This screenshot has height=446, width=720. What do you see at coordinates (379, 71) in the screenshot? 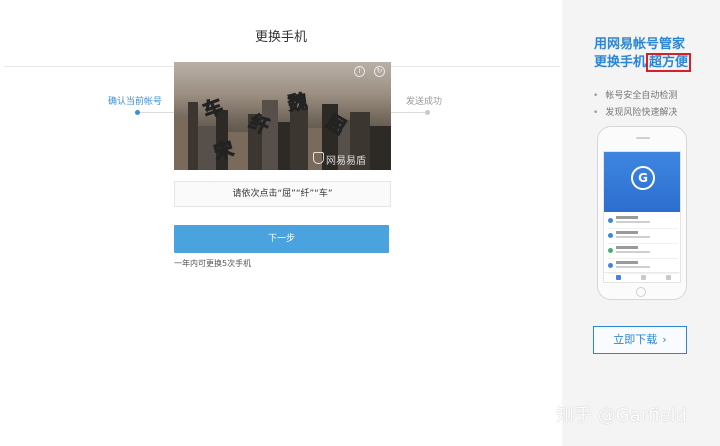
I see `refresh-icon: ↻` at bounding box center [379, 71].